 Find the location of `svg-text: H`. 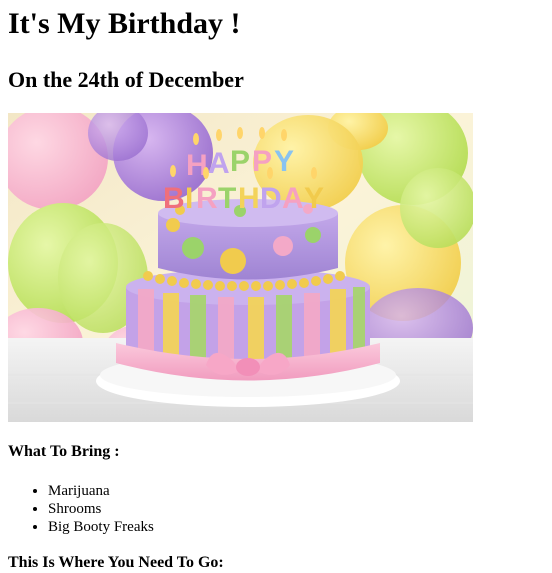

svg-text: H is located at coordinates (249, 198).